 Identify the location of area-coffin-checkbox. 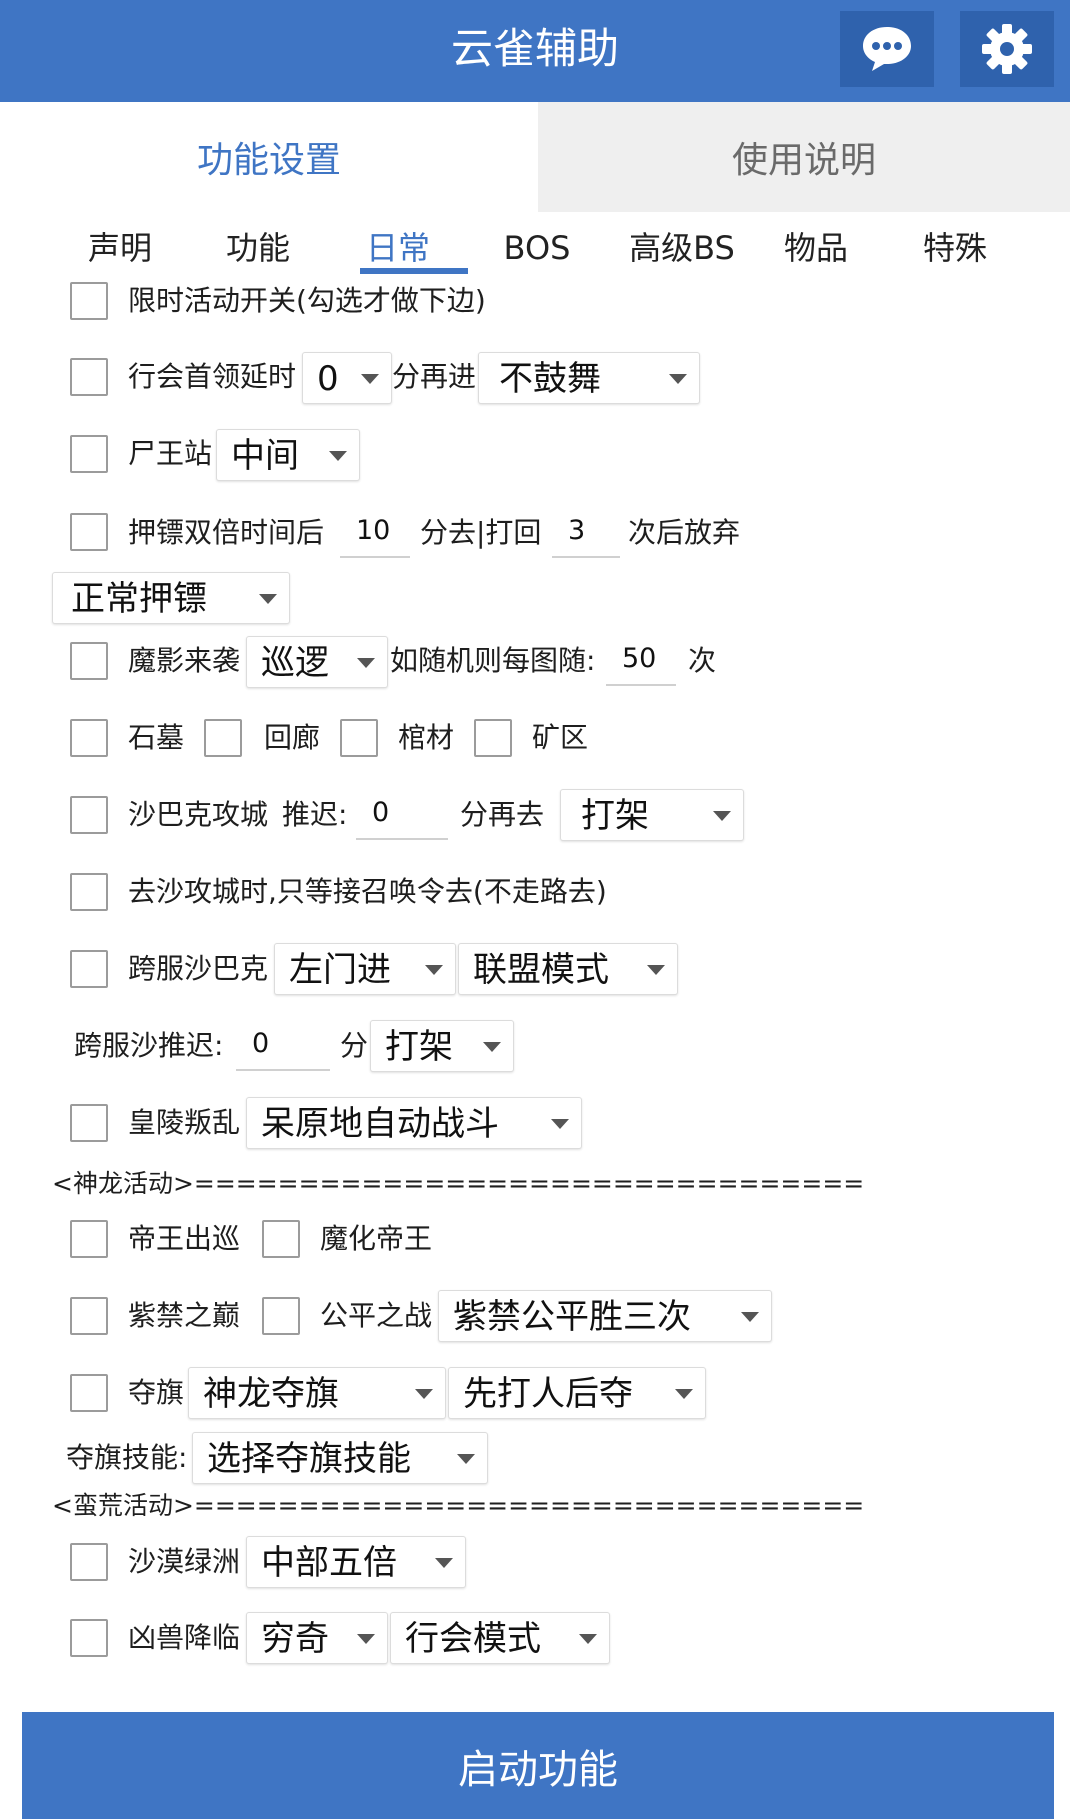
(359, 738).